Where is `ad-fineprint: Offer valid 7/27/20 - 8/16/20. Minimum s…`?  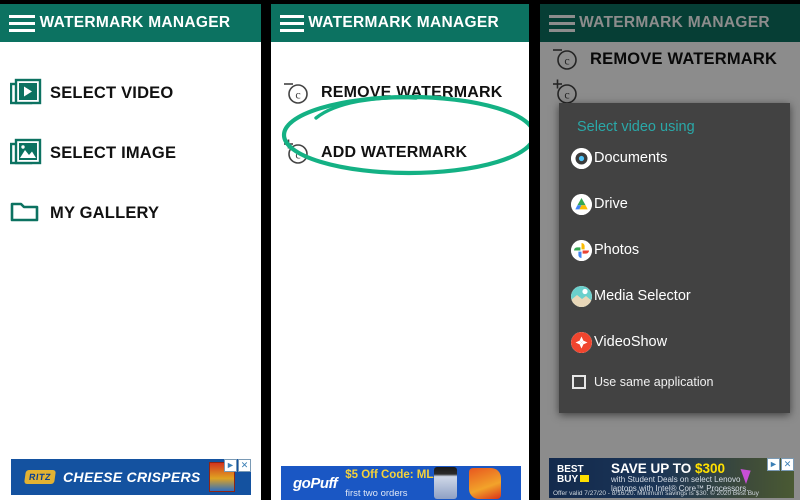 ad-fineprint: Offer valid 7/27/20 - 8/16/20. Minimum s… is located at coordinates (656, 493).